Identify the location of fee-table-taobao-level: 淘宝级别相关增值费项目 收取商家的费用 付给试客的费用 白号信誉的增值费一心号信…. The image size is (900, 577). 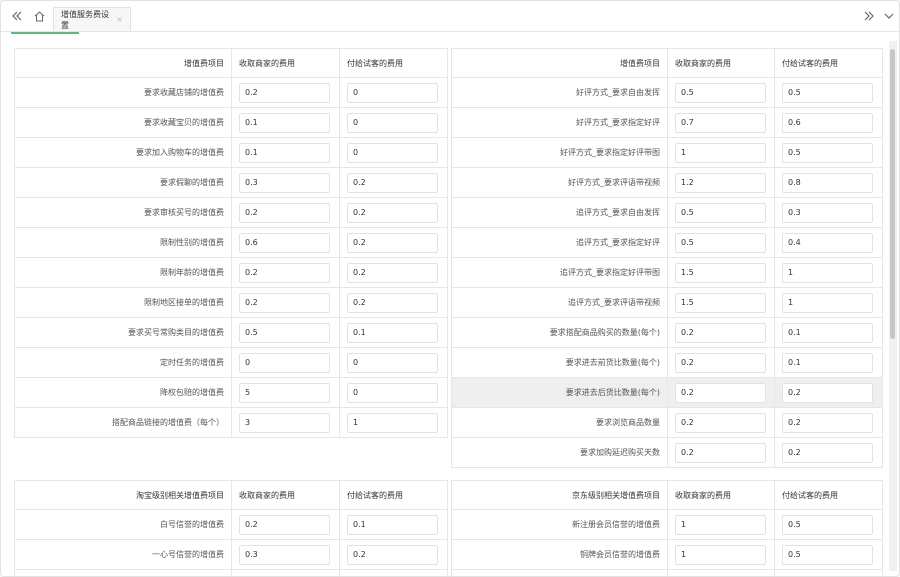
(231, 528).